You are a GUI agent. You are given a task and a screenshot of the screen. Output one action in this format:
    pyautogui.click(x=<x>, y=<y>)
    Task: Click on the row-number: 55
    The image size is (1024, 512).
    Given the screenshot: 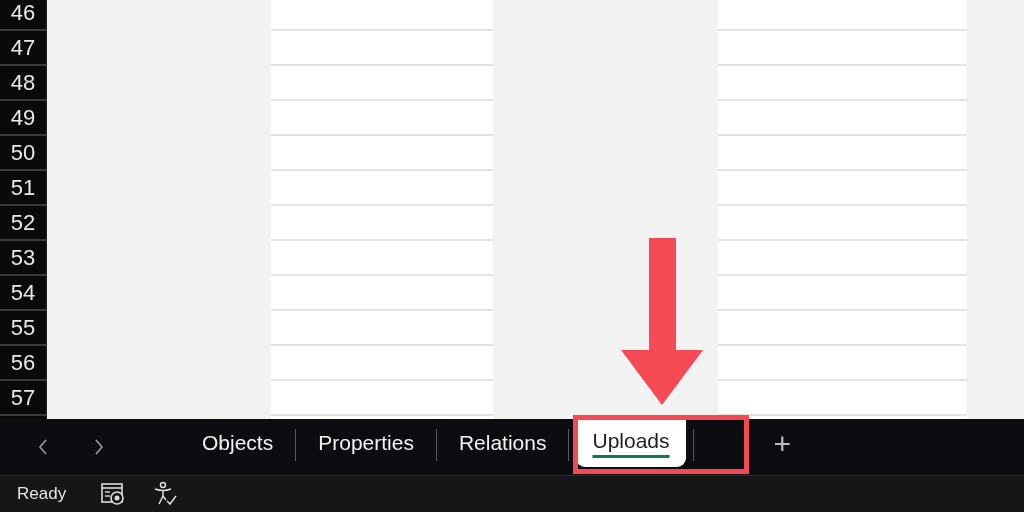 What is the action you would take?
    pyautogui.click(x=23, y=328)
    